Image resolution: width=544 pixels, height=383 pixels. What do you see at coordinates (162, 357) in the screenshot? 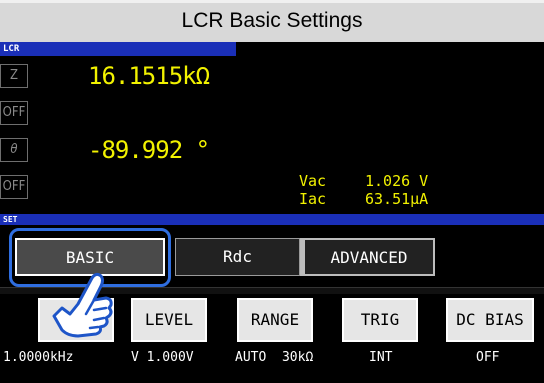
I see `level-value: V 1.000V` at bounding box center [162, 357].